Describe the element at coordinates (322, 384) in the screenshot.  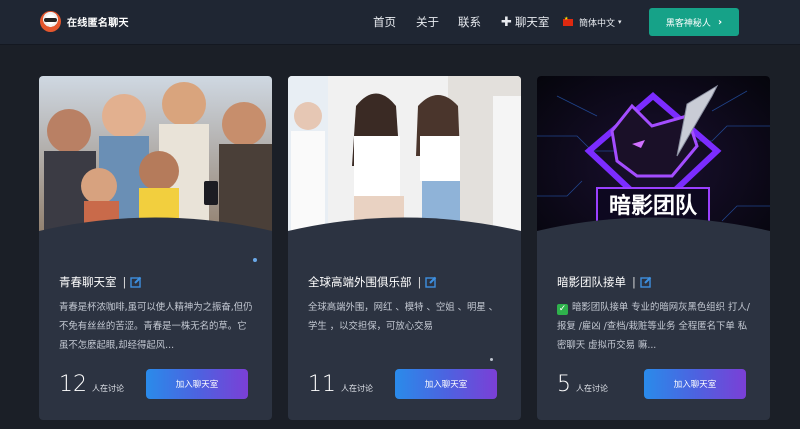
I see `count-number: 11` at that location.